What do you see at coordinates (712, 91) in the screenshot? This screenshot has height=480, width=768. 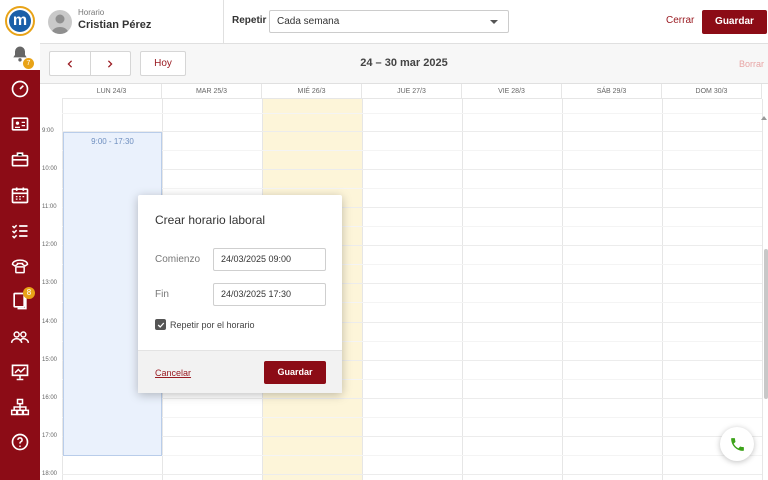 I see `day-header-sun: DOM 30/3` at bounding box center [712, 91].